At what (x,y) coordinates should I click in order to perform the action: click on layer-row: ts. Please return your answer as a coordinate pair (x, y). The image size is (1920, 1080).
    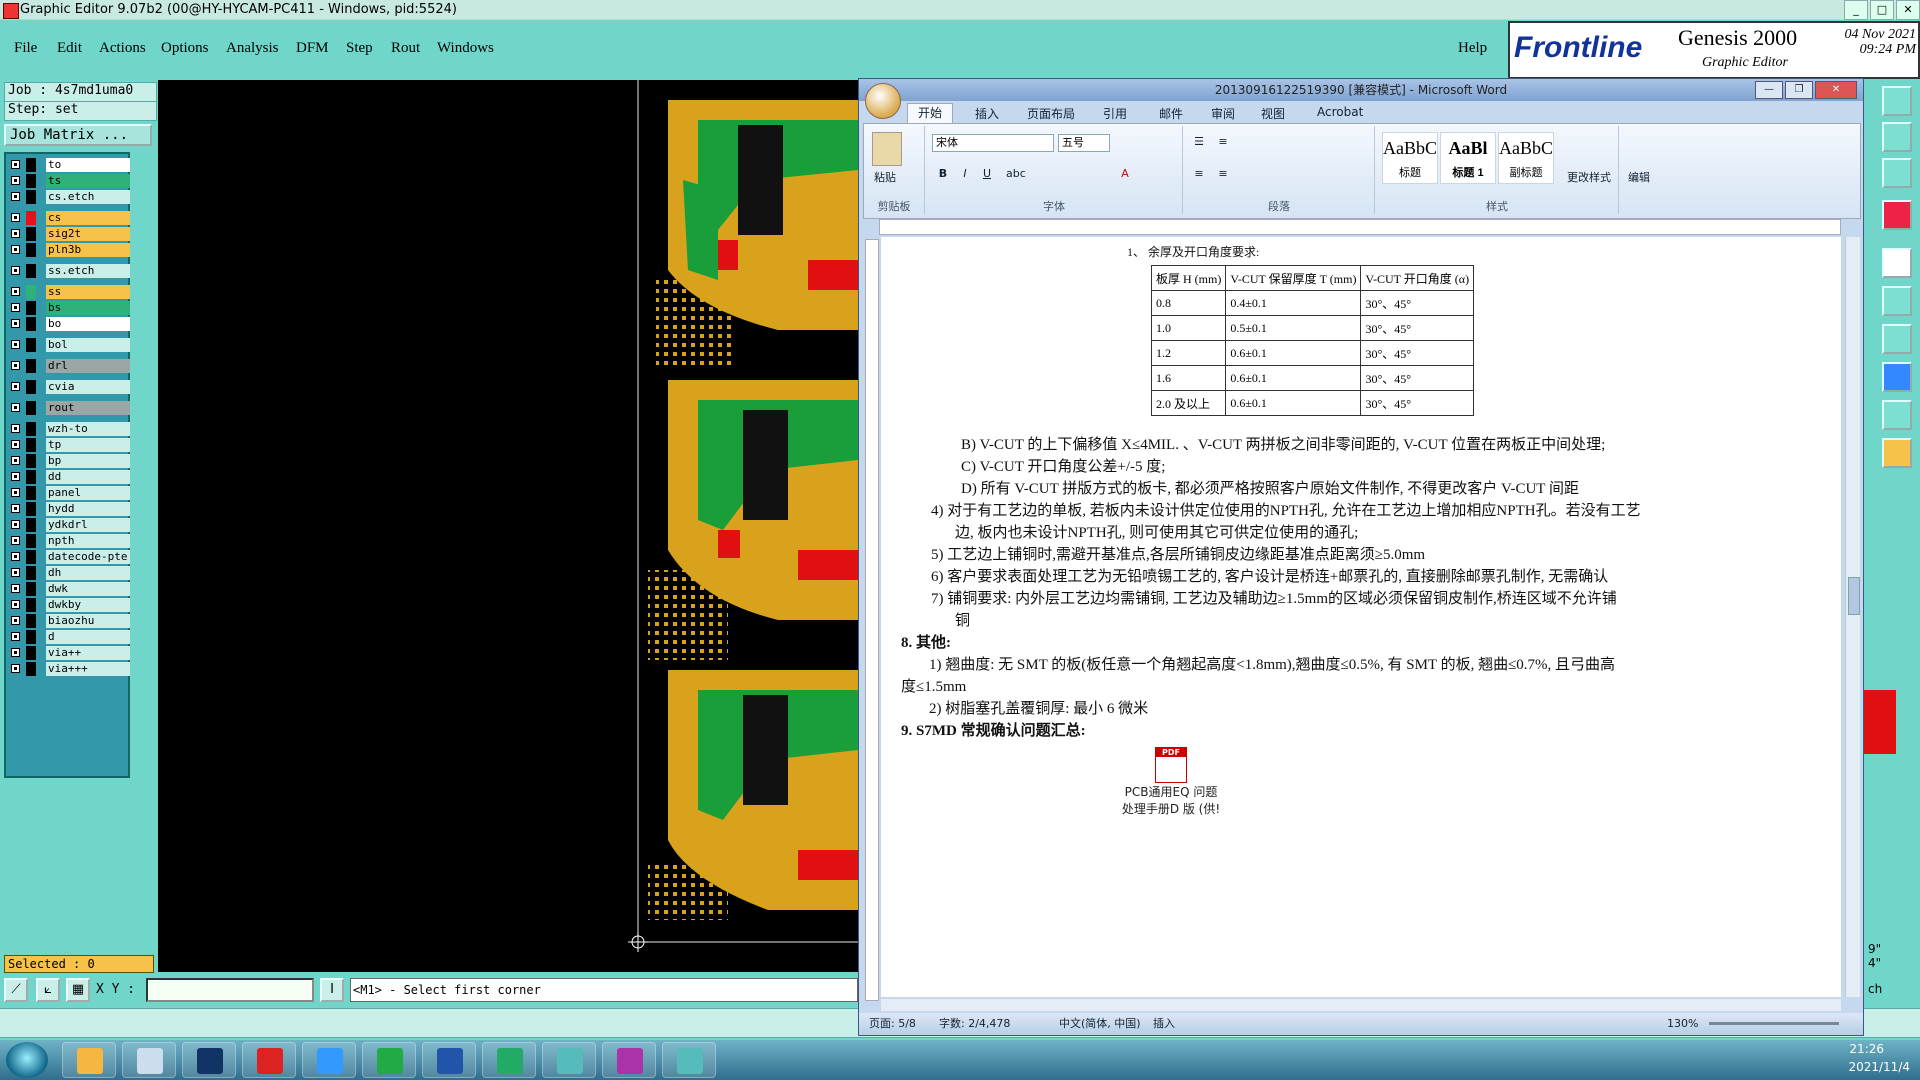
    Looking at the image, I should click on (69, 181).